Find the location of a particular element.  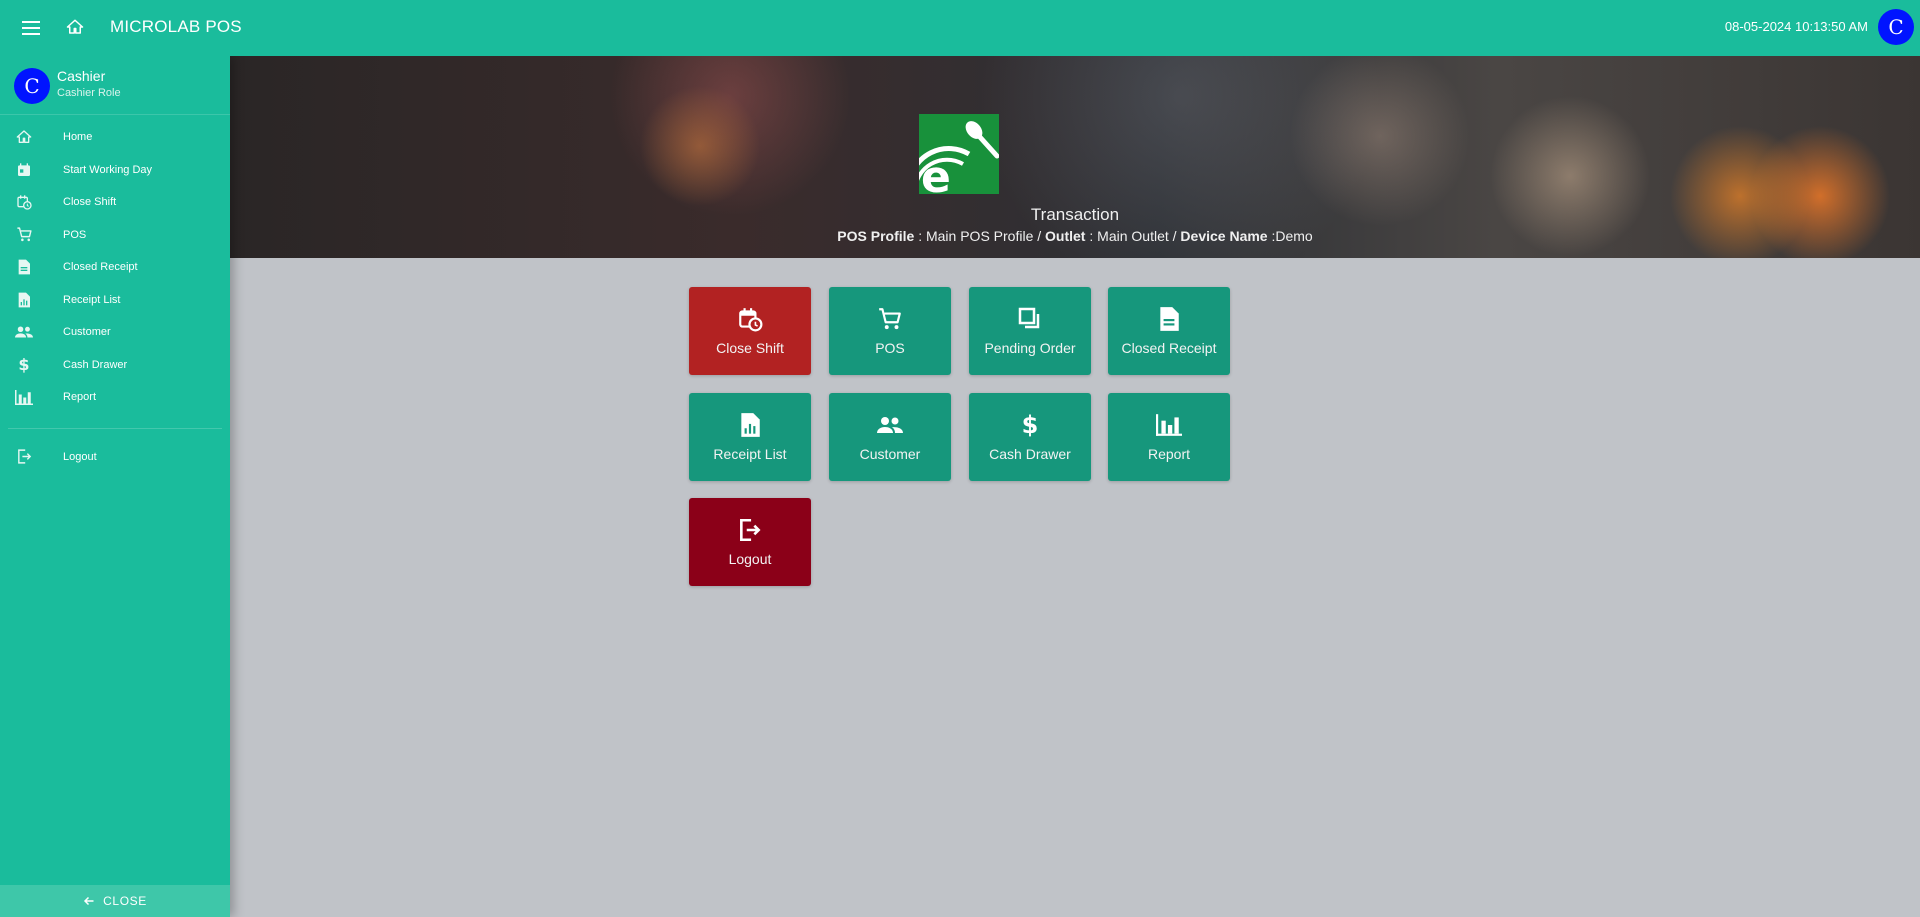

tile-customer: Customer is located at coordinates (890, 437).